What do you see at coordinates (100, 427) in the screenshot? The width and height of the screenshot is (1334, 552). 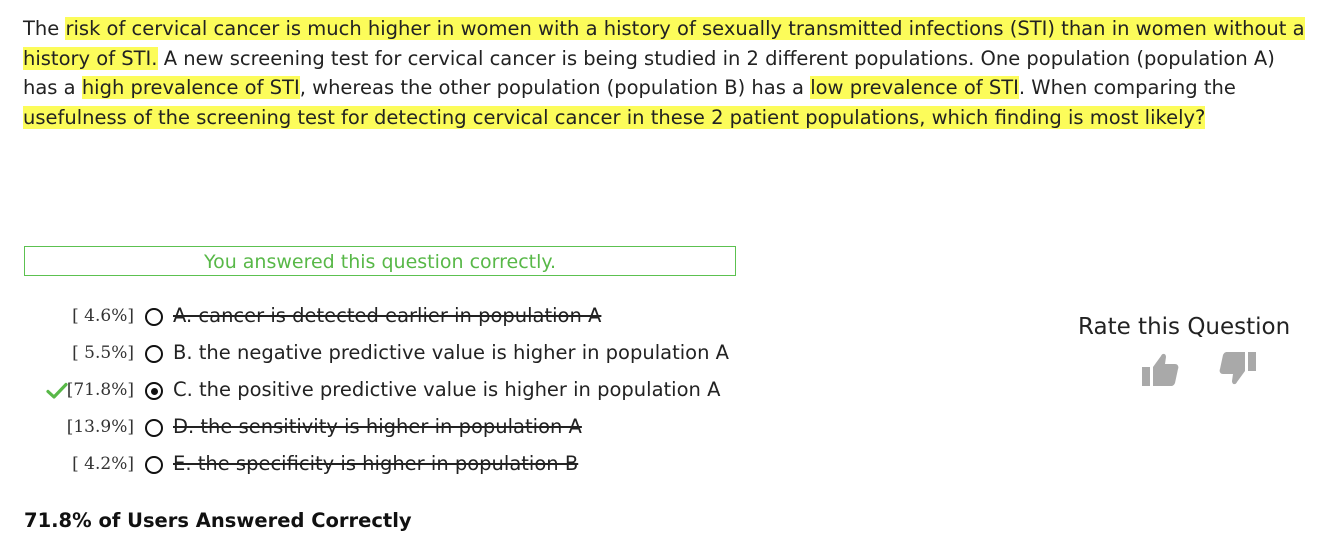 I see `choice-percent: [13.9%]` at bounding box center [100, 427].